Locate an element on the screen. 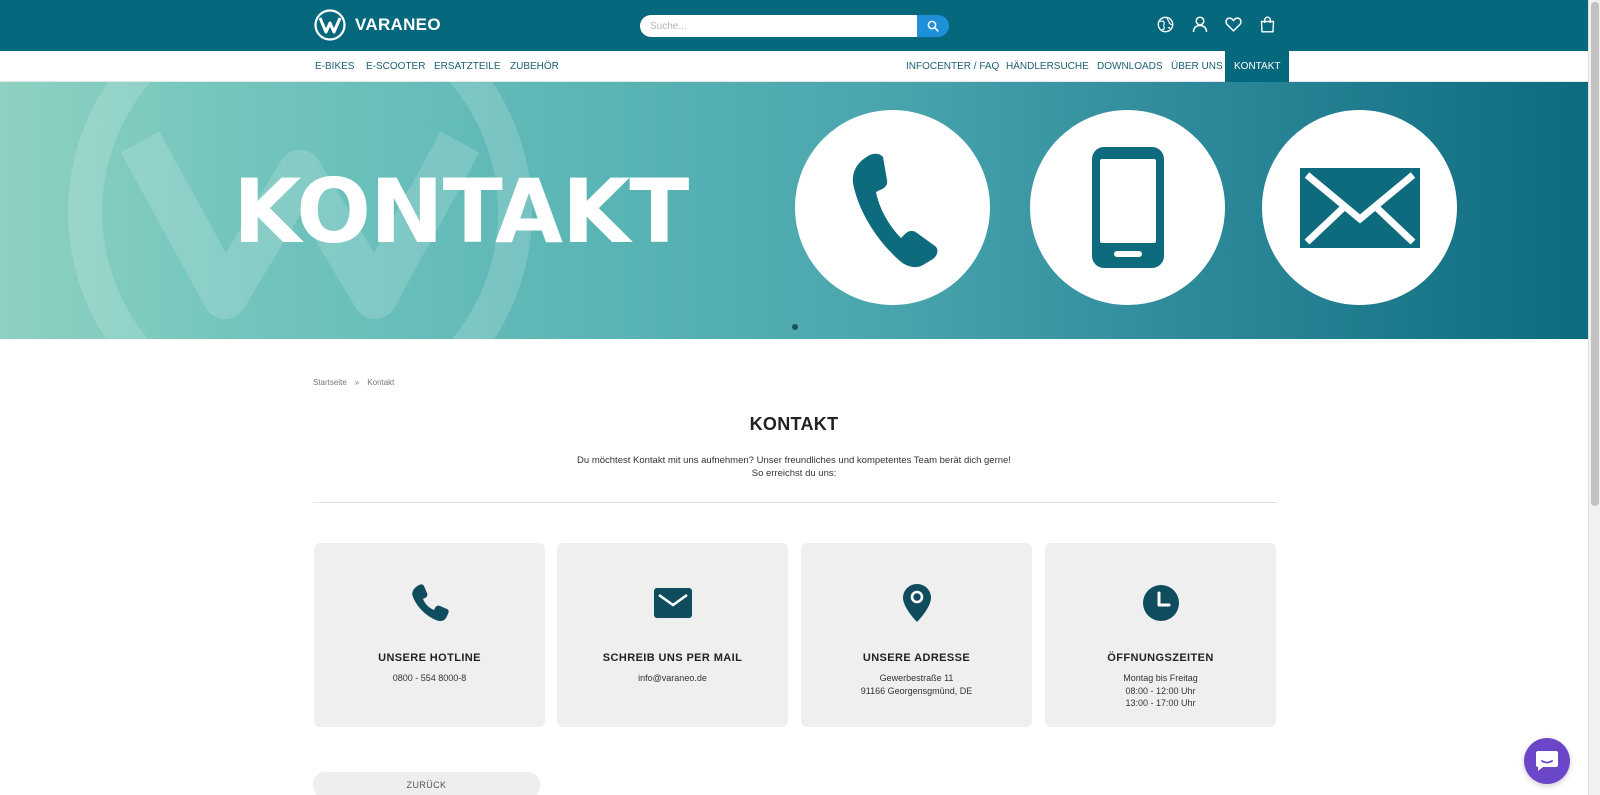 This screenshot has width=1600, height=795. opening-time-morning: 08:00 - 12:00 Uhr is located at coordinates (1160, 690).